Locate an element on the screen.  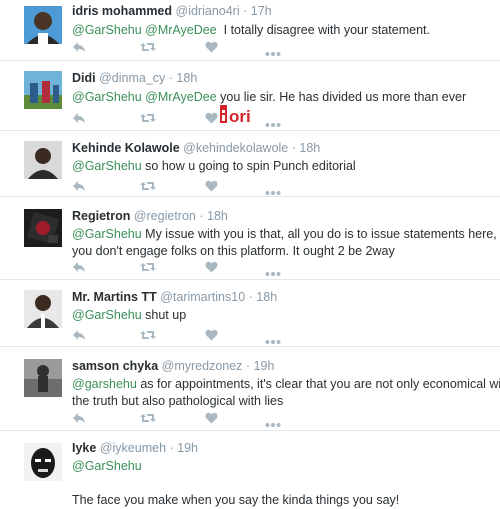
tweet-body: I totally disagree with your statement. is located at coordinates (326, 30).